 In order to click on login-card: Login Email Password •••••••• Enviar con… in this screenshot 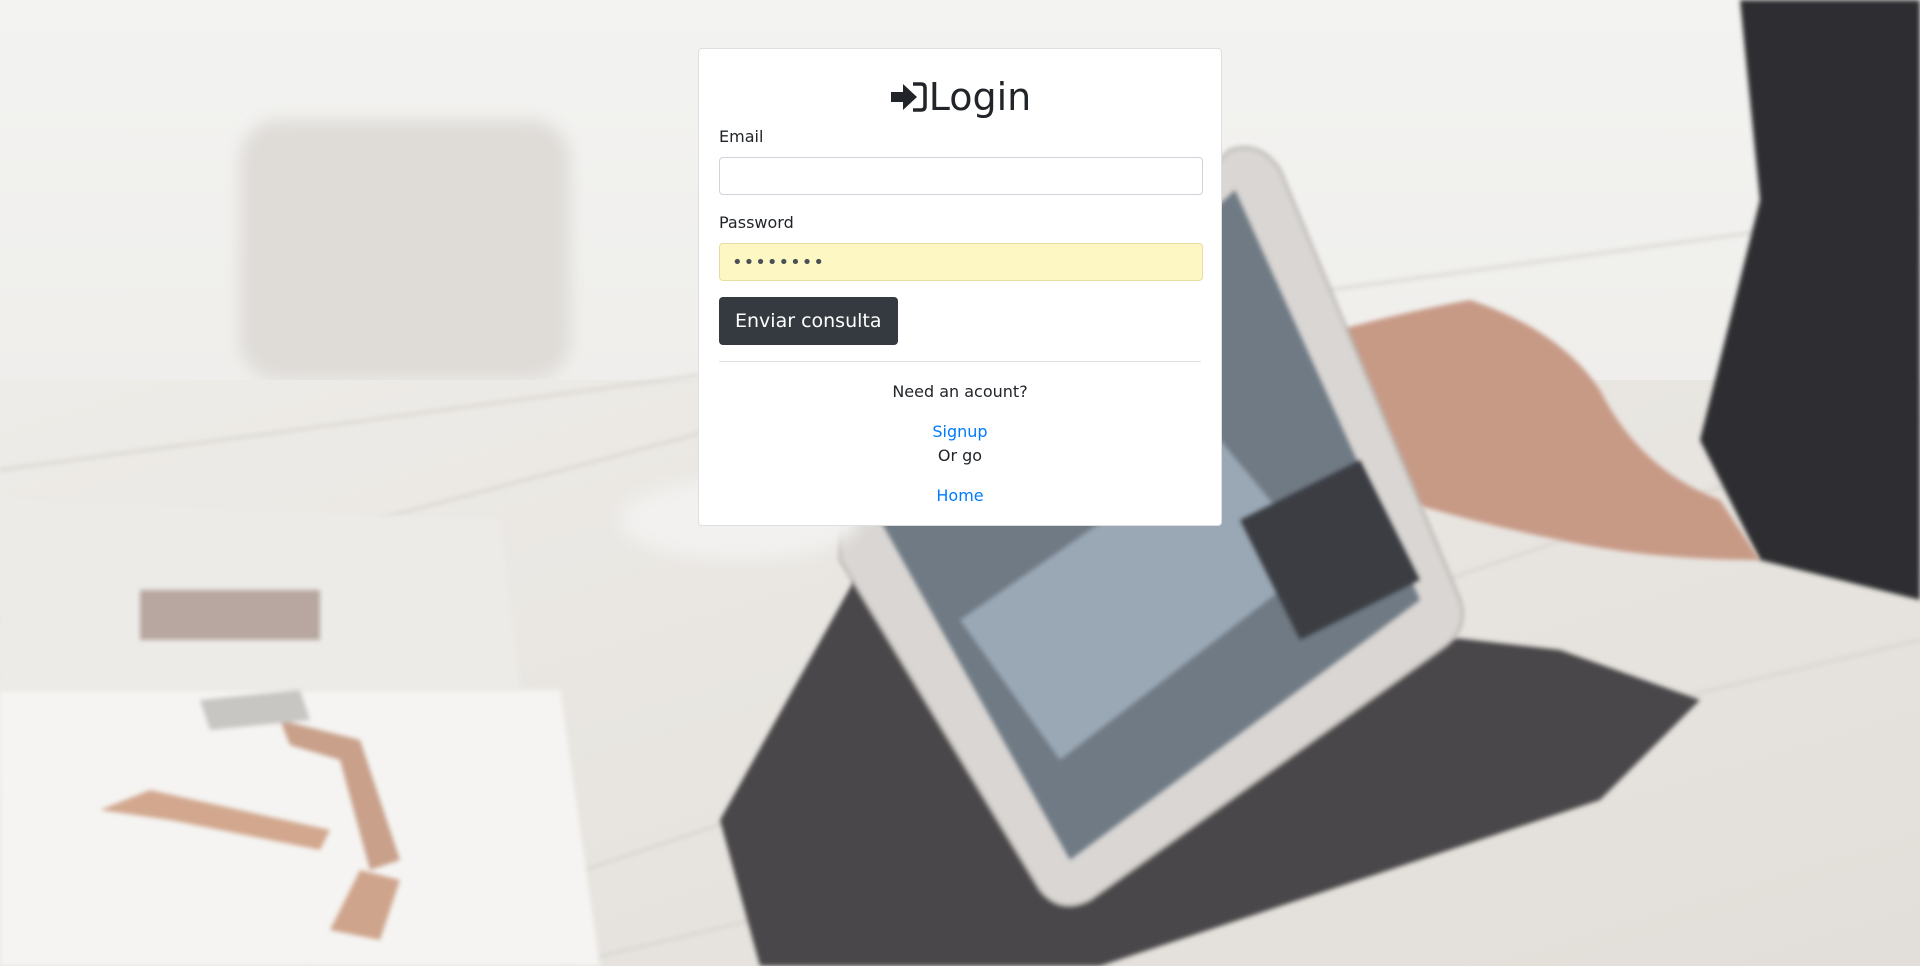, I will do `click(960, 287)`.